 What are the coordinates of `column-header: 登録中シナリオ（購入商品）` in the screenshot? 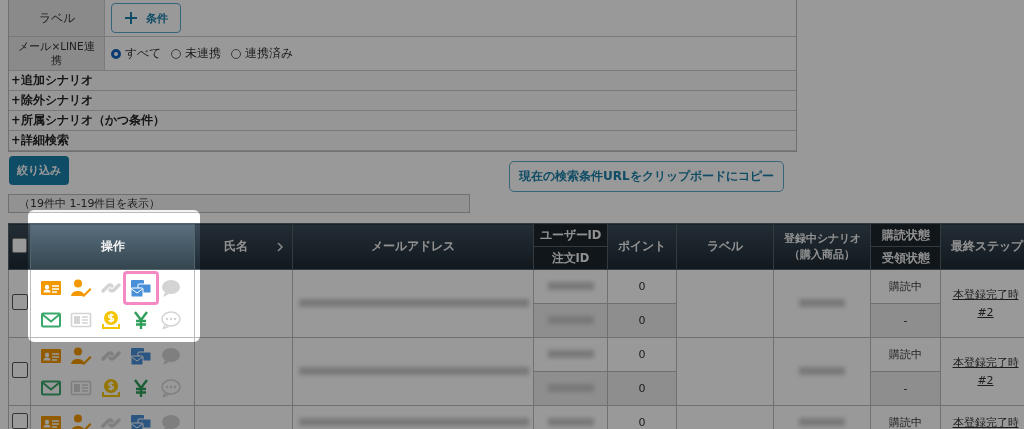 It's located at (822, 246).